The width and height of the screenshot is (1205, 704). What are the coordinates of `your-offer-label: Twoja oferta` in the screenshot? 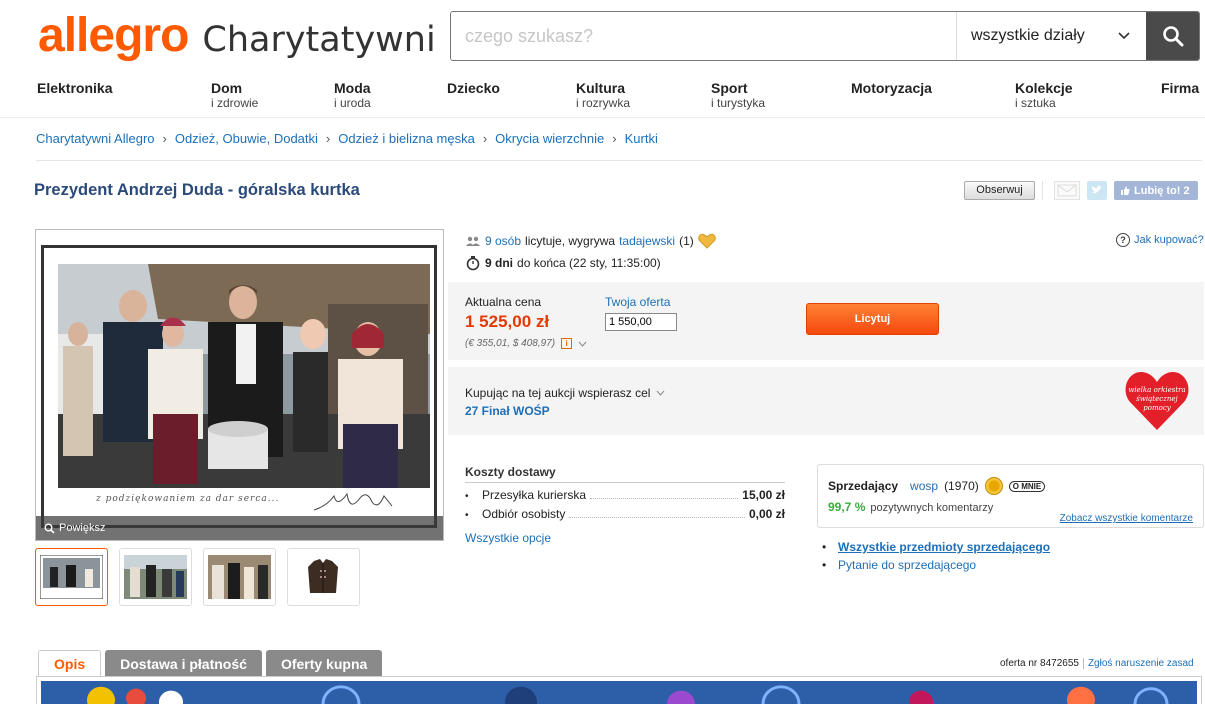 It's located at (638, 302).